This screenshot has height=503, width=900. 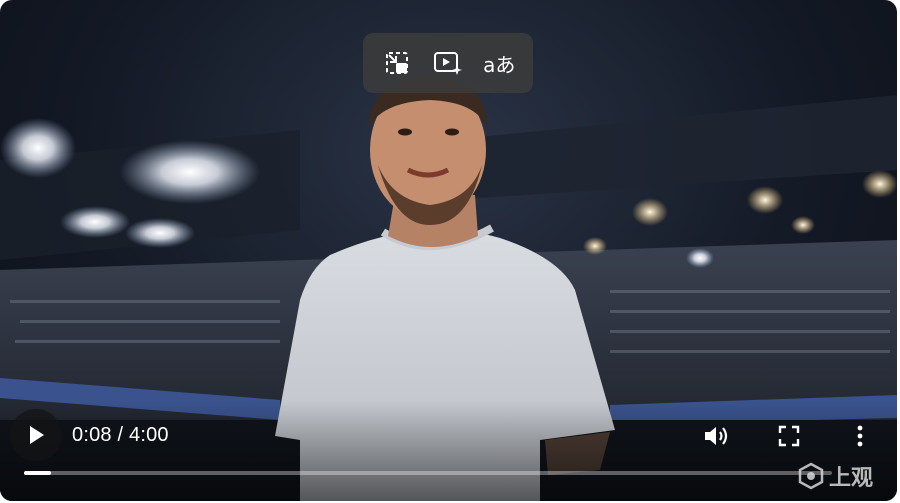 I want to click on floating-controls: aあ, so click(x=448, y=63).